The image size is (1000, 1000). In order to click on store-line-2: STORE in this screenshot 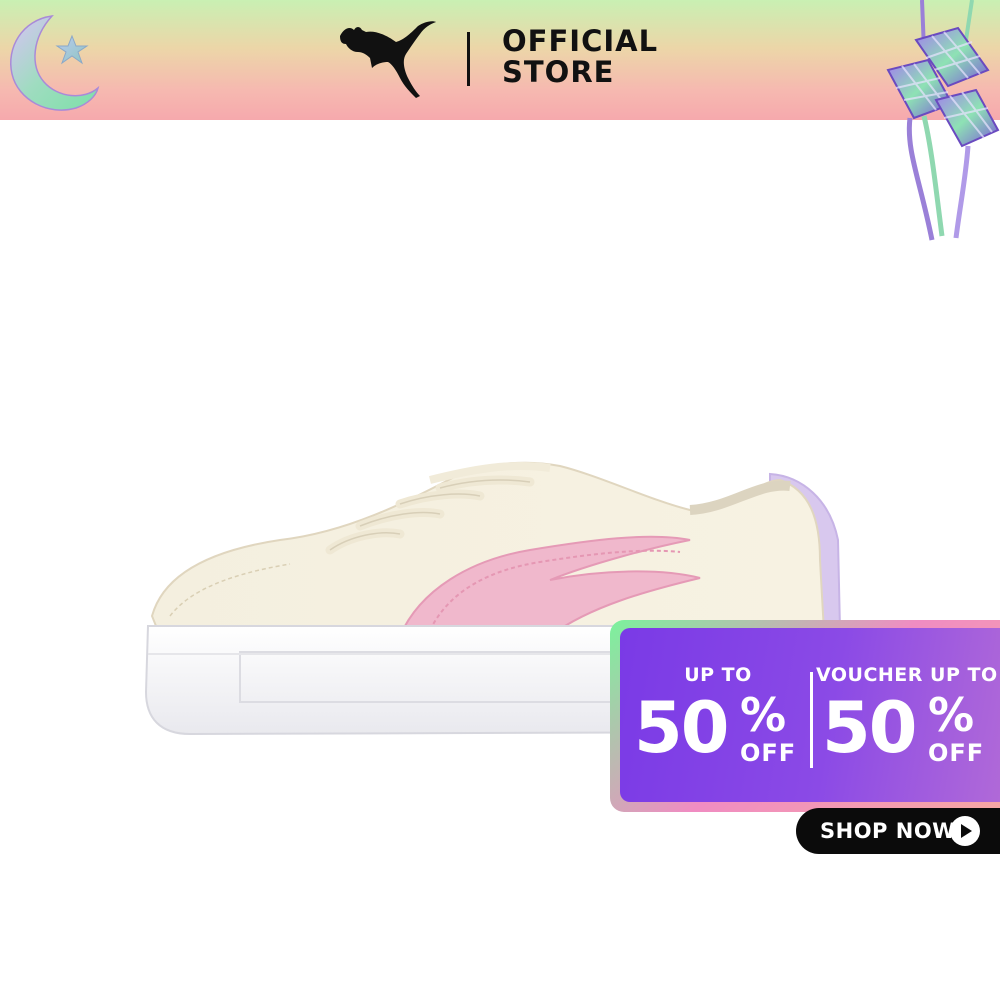, I will do `click(558, 72)`.